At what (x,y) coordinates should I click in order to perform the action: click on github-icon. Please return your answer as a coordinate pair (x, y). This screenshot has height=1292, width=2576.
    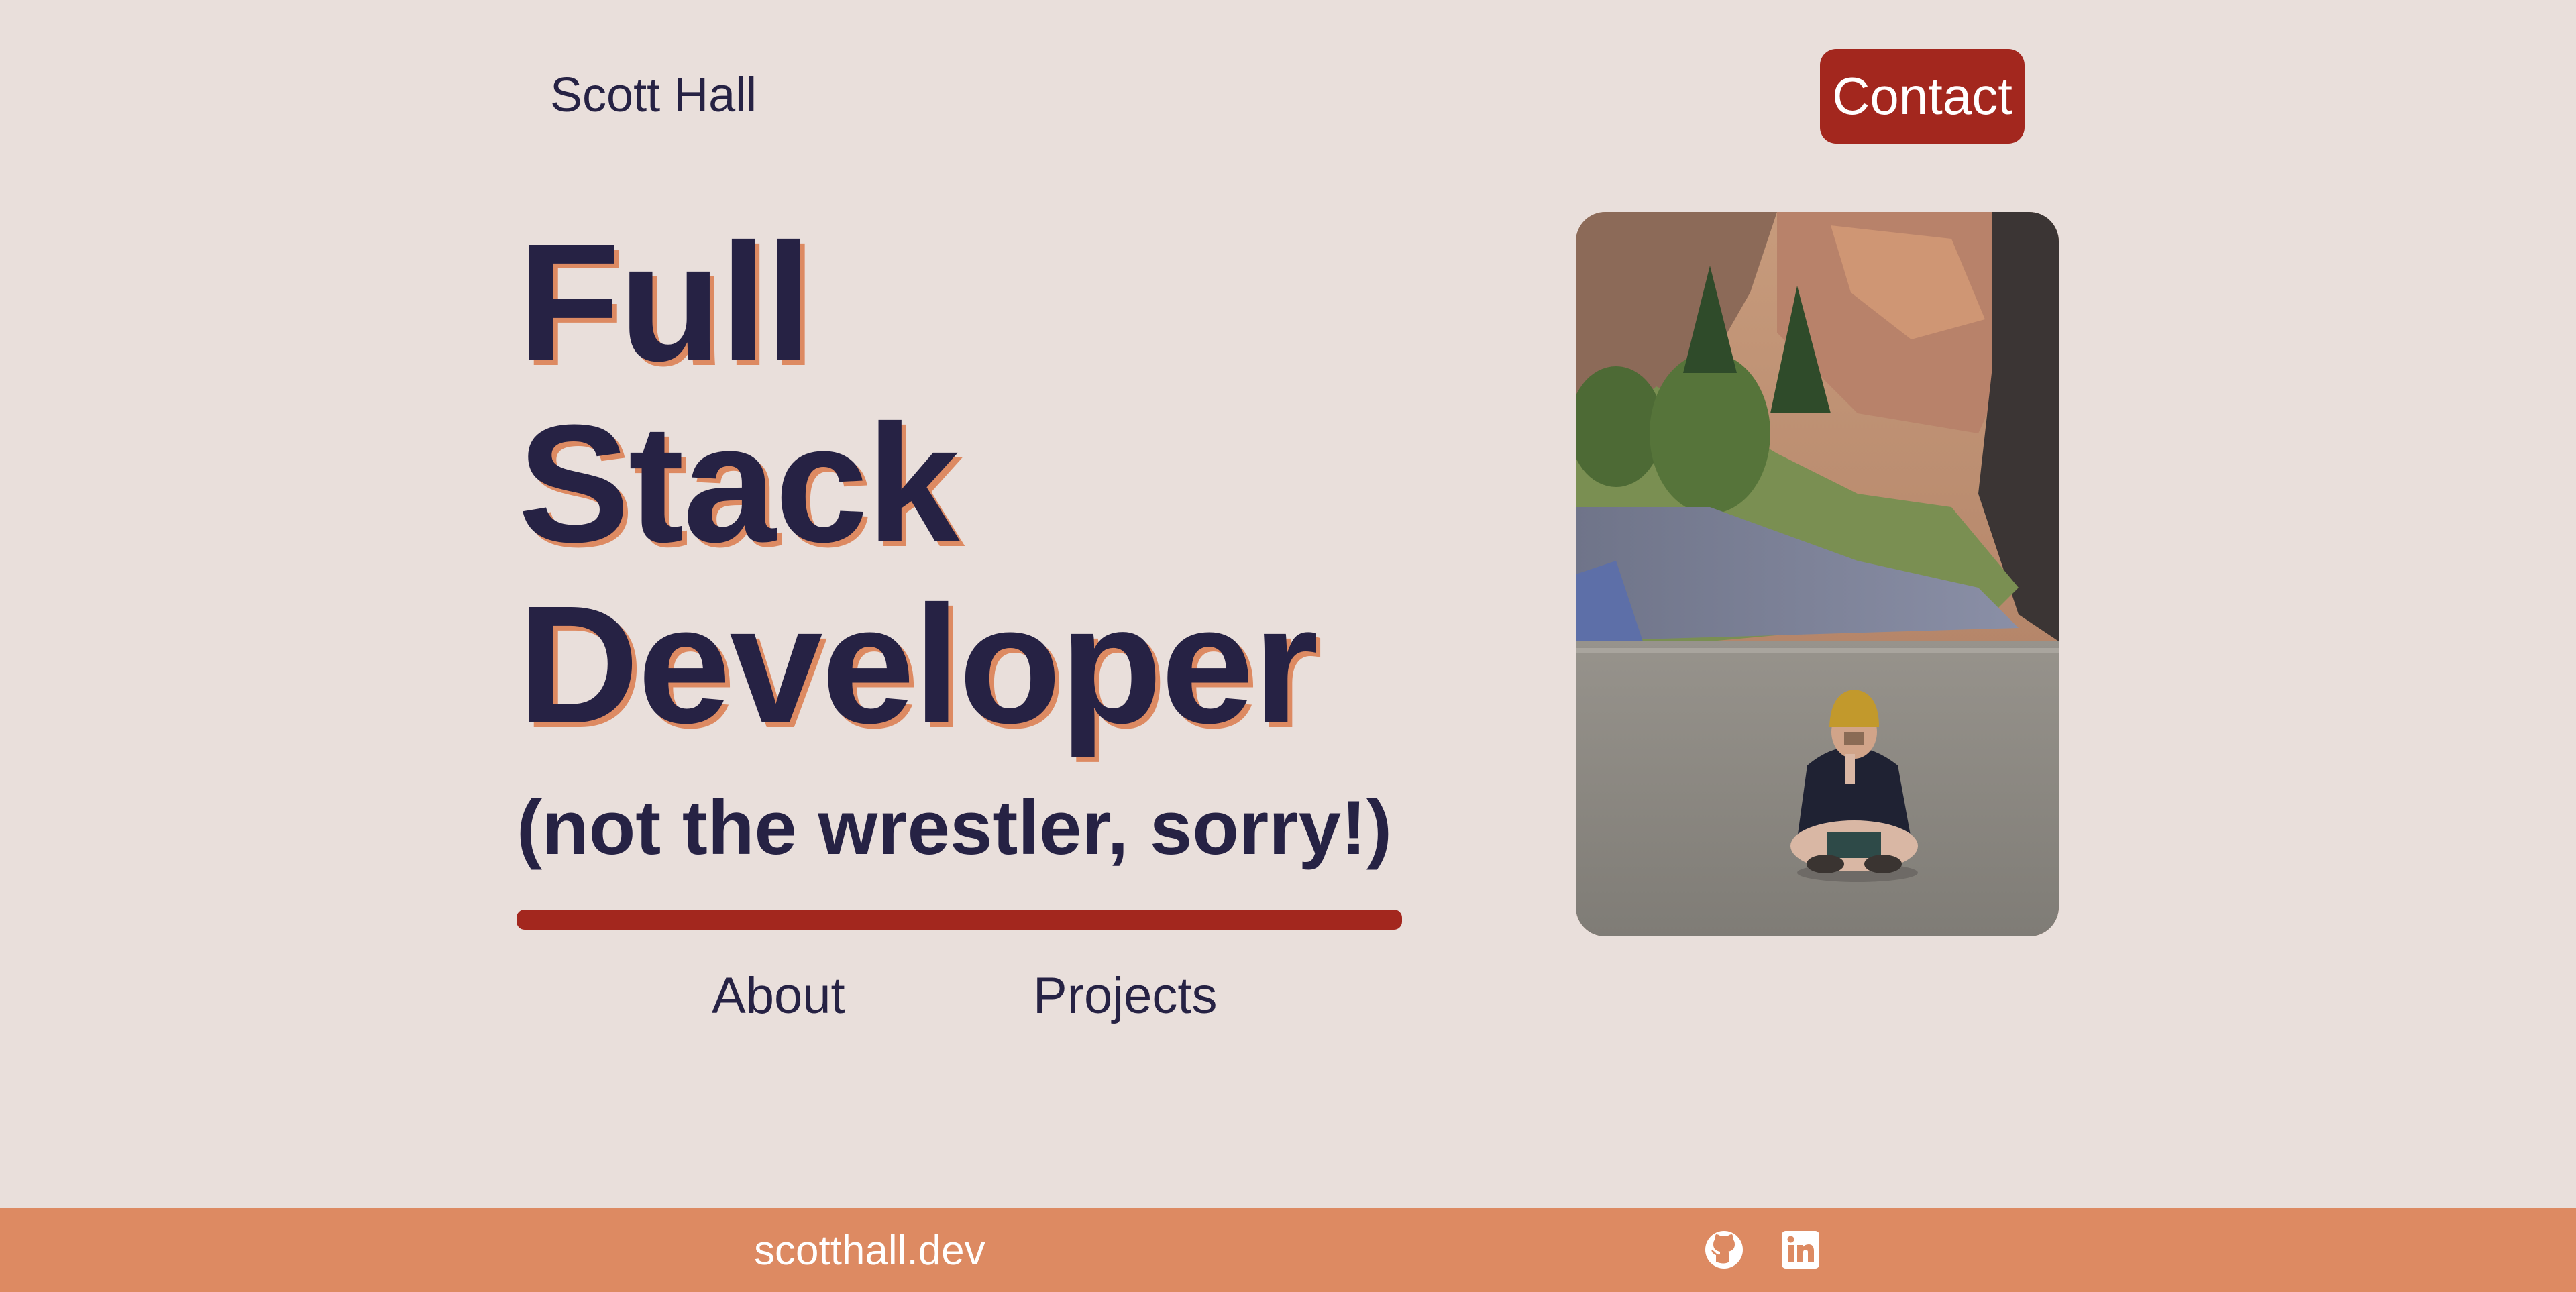
    Looking at the image, I should click on (1724, 1249).